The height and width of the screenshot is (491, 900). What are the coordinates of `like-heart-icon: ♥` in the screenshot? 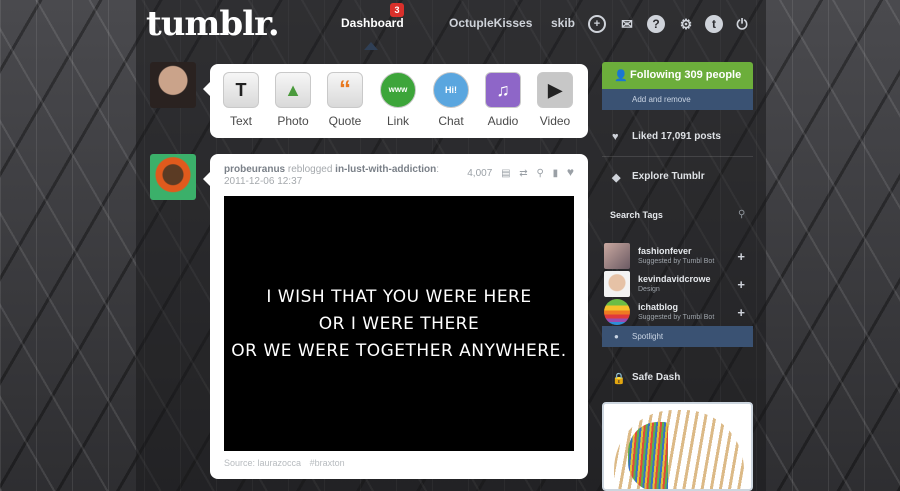 It's located at (570, 172).